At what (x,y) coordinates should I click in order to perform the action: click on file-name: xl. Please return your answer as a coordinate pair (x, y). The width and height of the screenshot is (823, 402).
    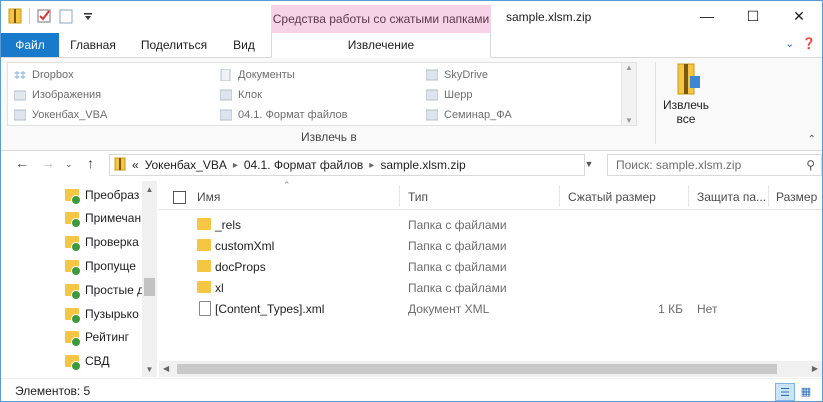
    Looking at the image, I should click on (219, 288).